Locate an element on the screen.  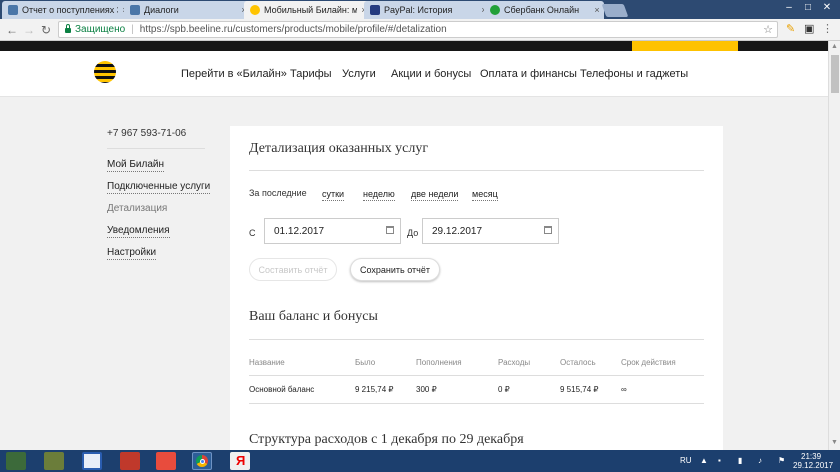
sidebar-divider is located at coordinates (156, 148).